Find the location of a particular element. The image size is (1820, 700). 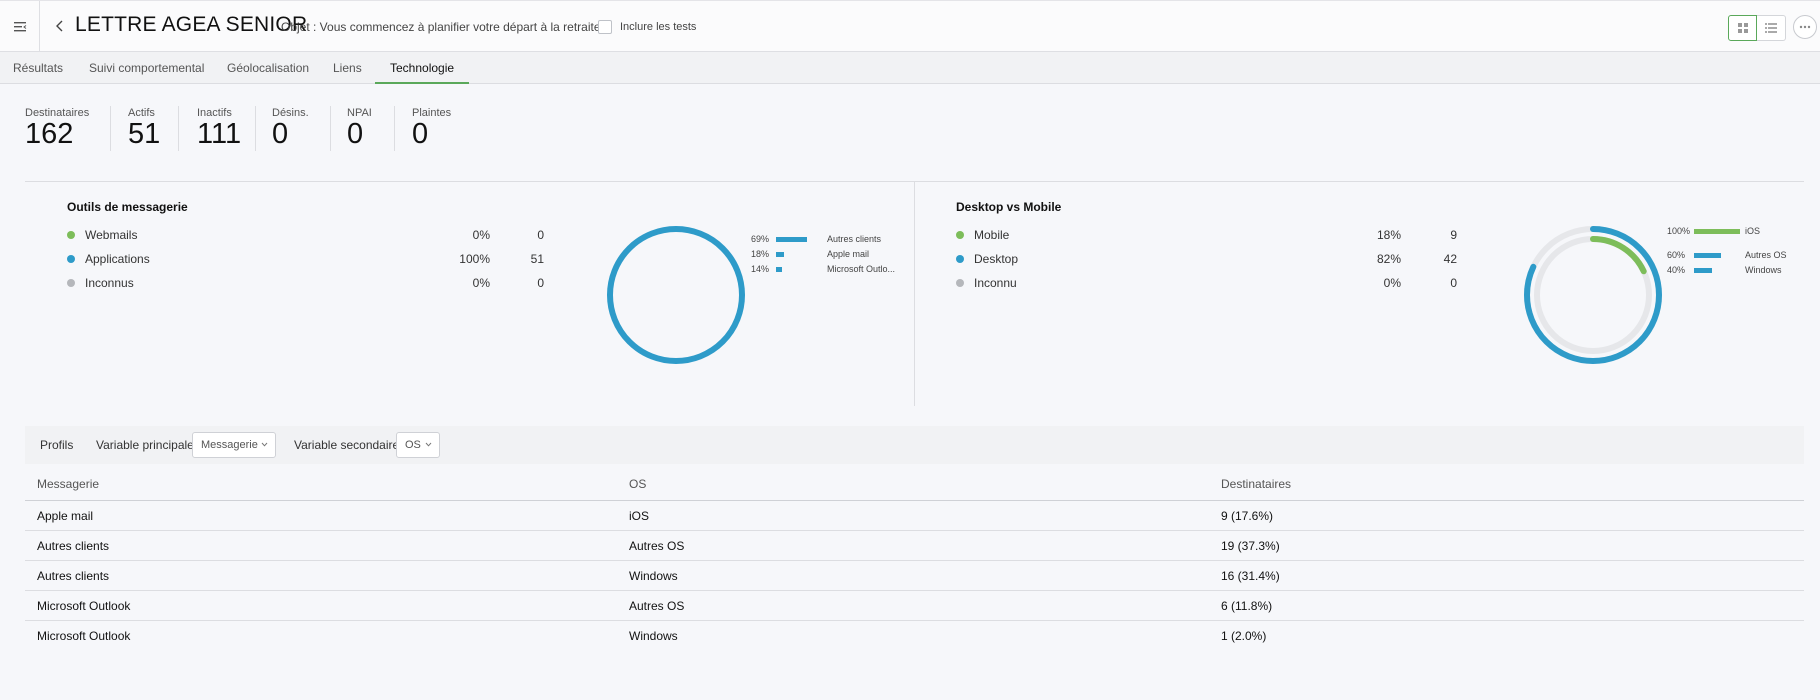

include-tests-label: Inclure les tests is located at coordinates (658, 27).